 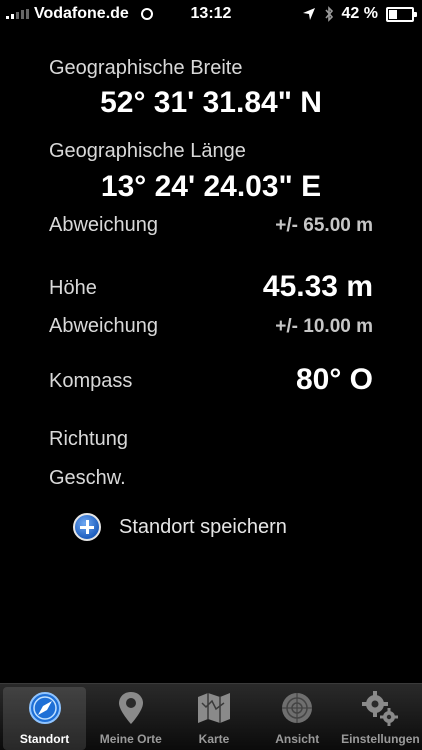 I want to click on tab-label: Ansicht, so click(x=297, y=739).